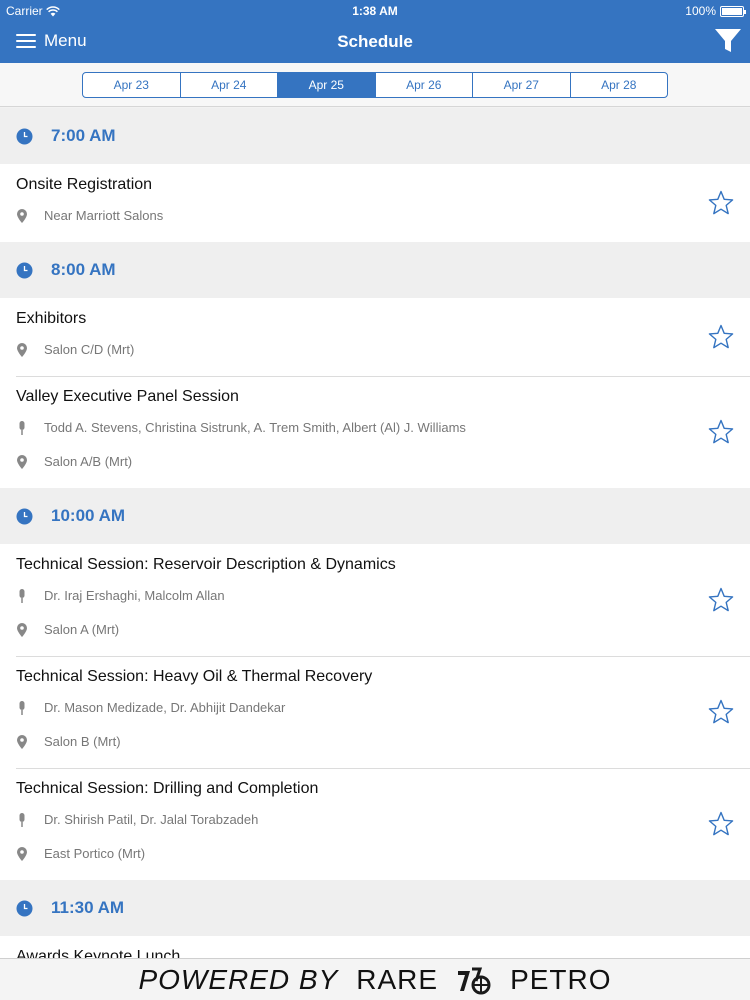  Describe the element at coordinates (353, 854) in the screenshot. I see `session-location: East Portico (Mrt)` at that location.